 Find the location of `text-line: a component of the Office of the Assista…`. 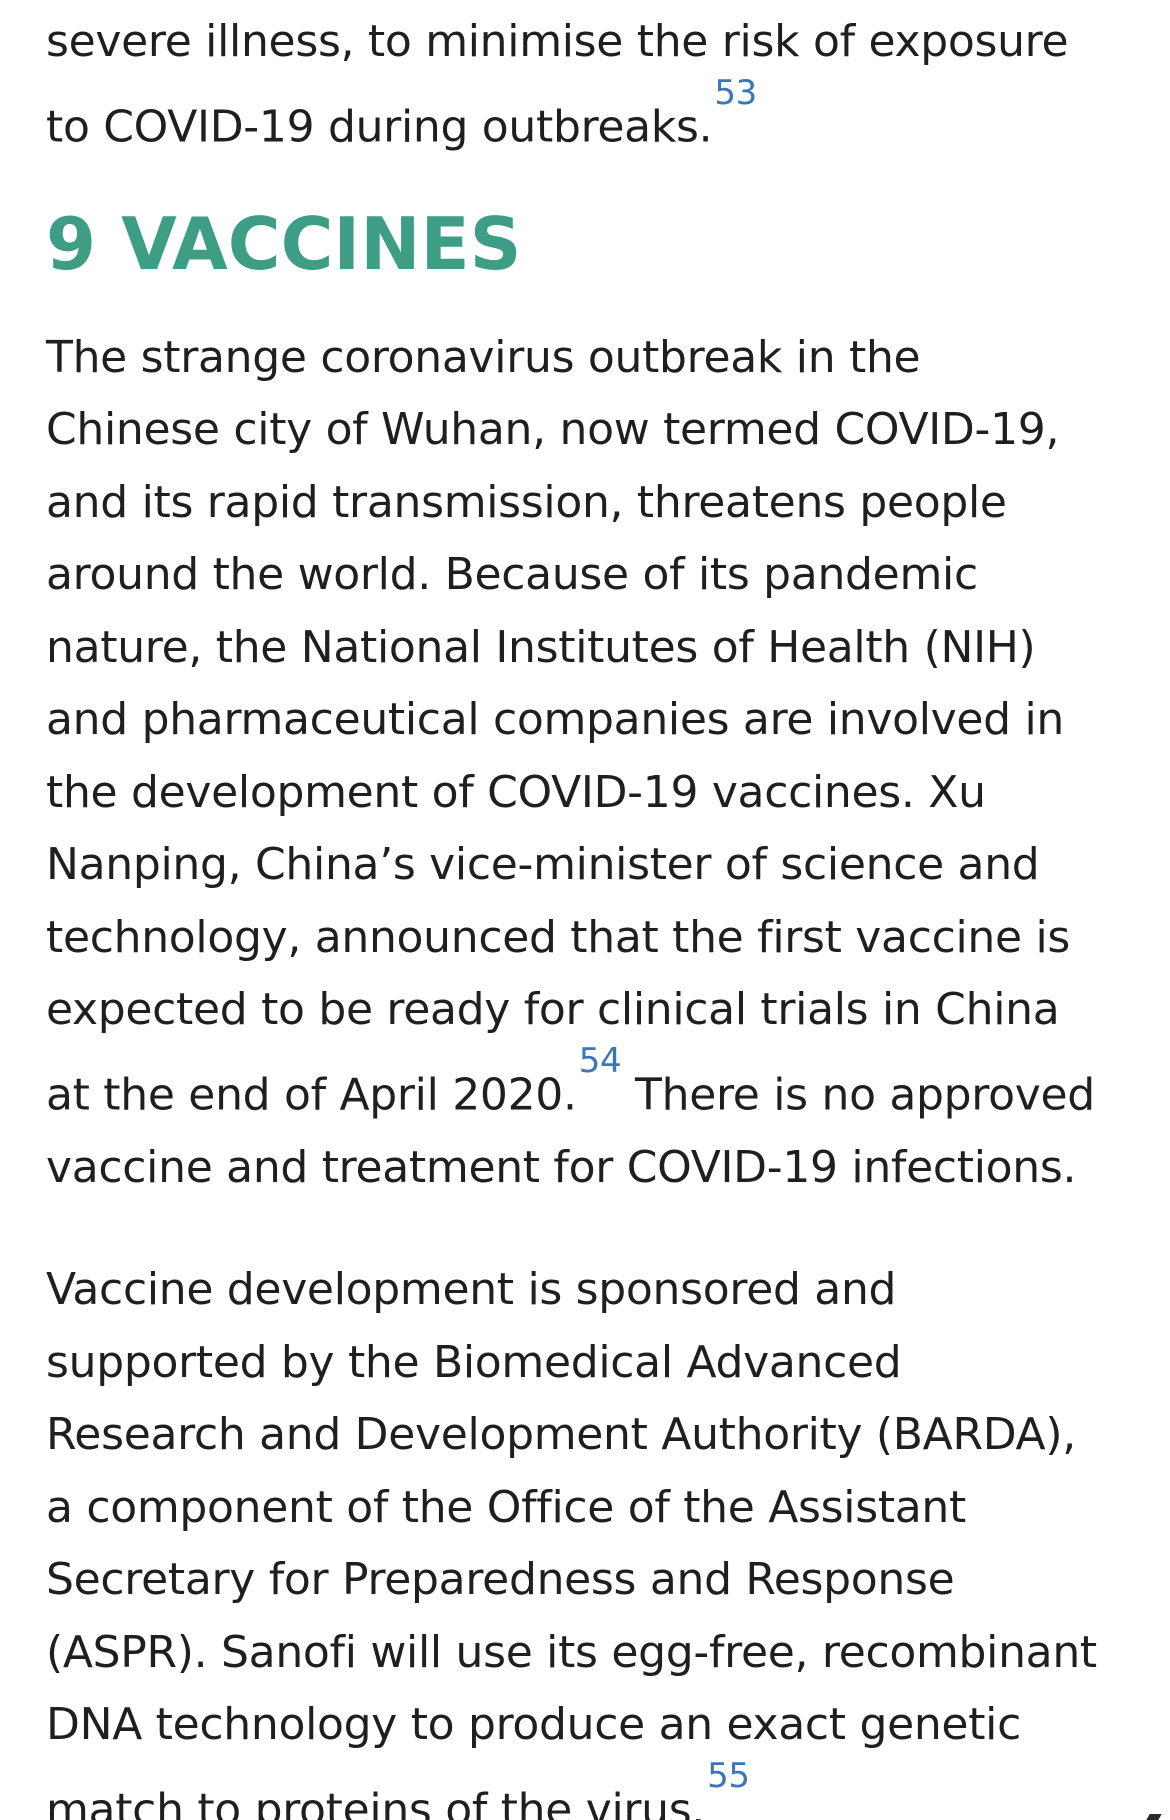

text-line: a component of the Office of the Assista… is located at coordinates (506, 1507).